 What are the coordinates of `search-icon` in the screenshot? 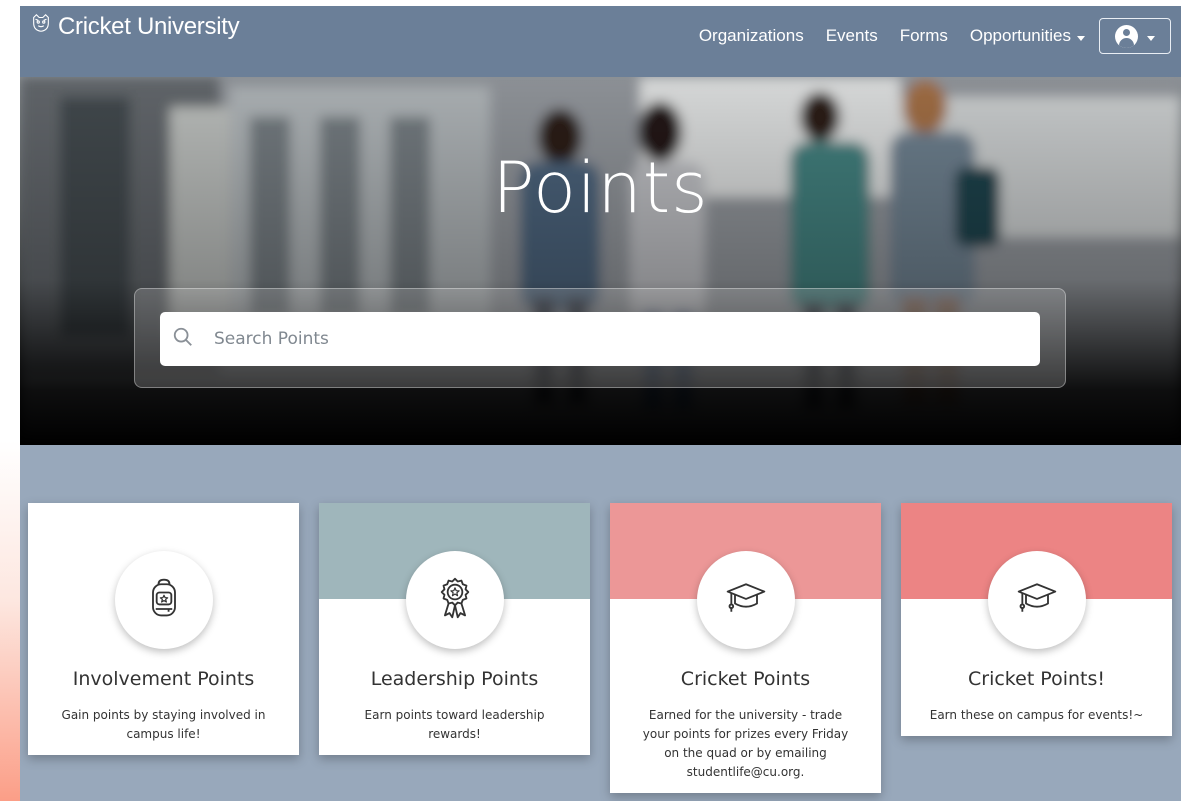 It's located at (177, 339).